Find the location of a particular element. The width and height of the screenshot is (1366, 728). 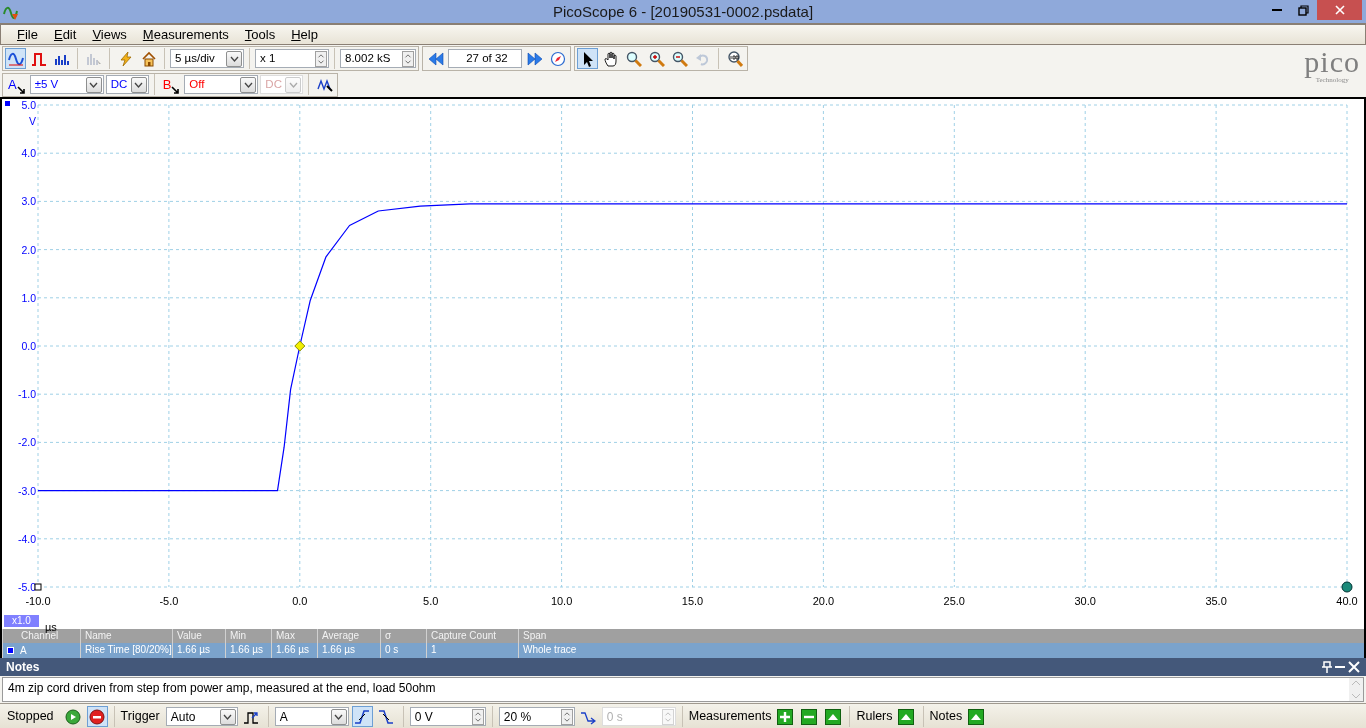

ruler-handle-icon is located at coordinates (1347, 587).